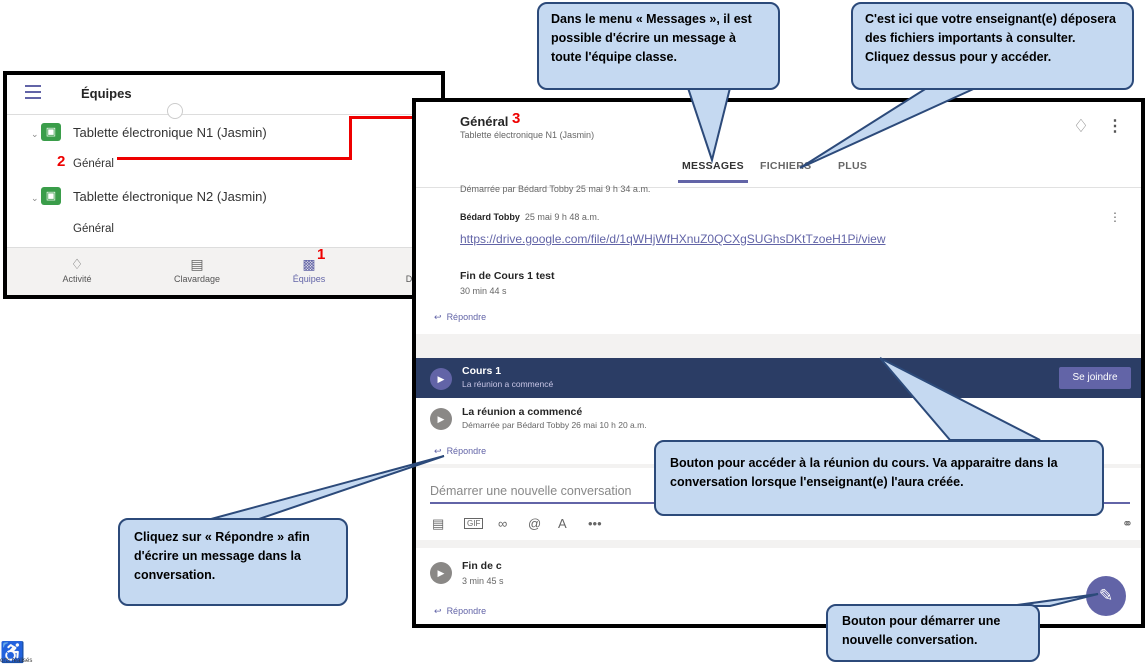 The height and width of the screenshot is (666, 1148). I want to click on team-item-n1: ⌄ ▣ Tablette électronique N1 (Jasmin), so click(224, 133).